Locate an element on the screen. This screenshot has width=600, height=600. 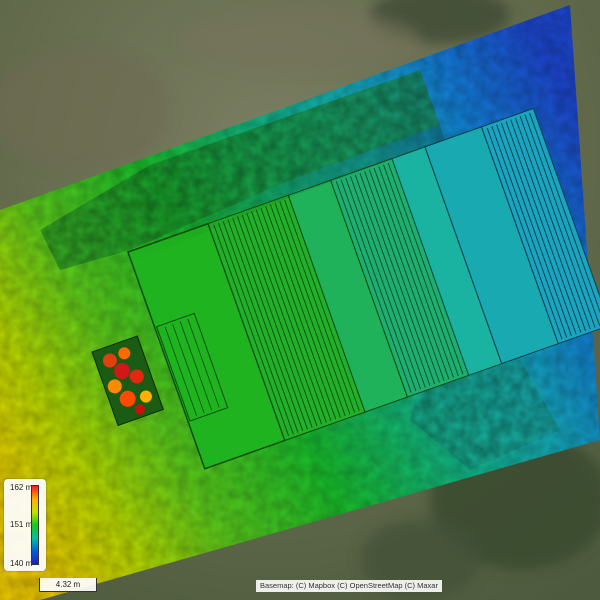
legend-min-label: 140 m is located at coordinates (21, 563).